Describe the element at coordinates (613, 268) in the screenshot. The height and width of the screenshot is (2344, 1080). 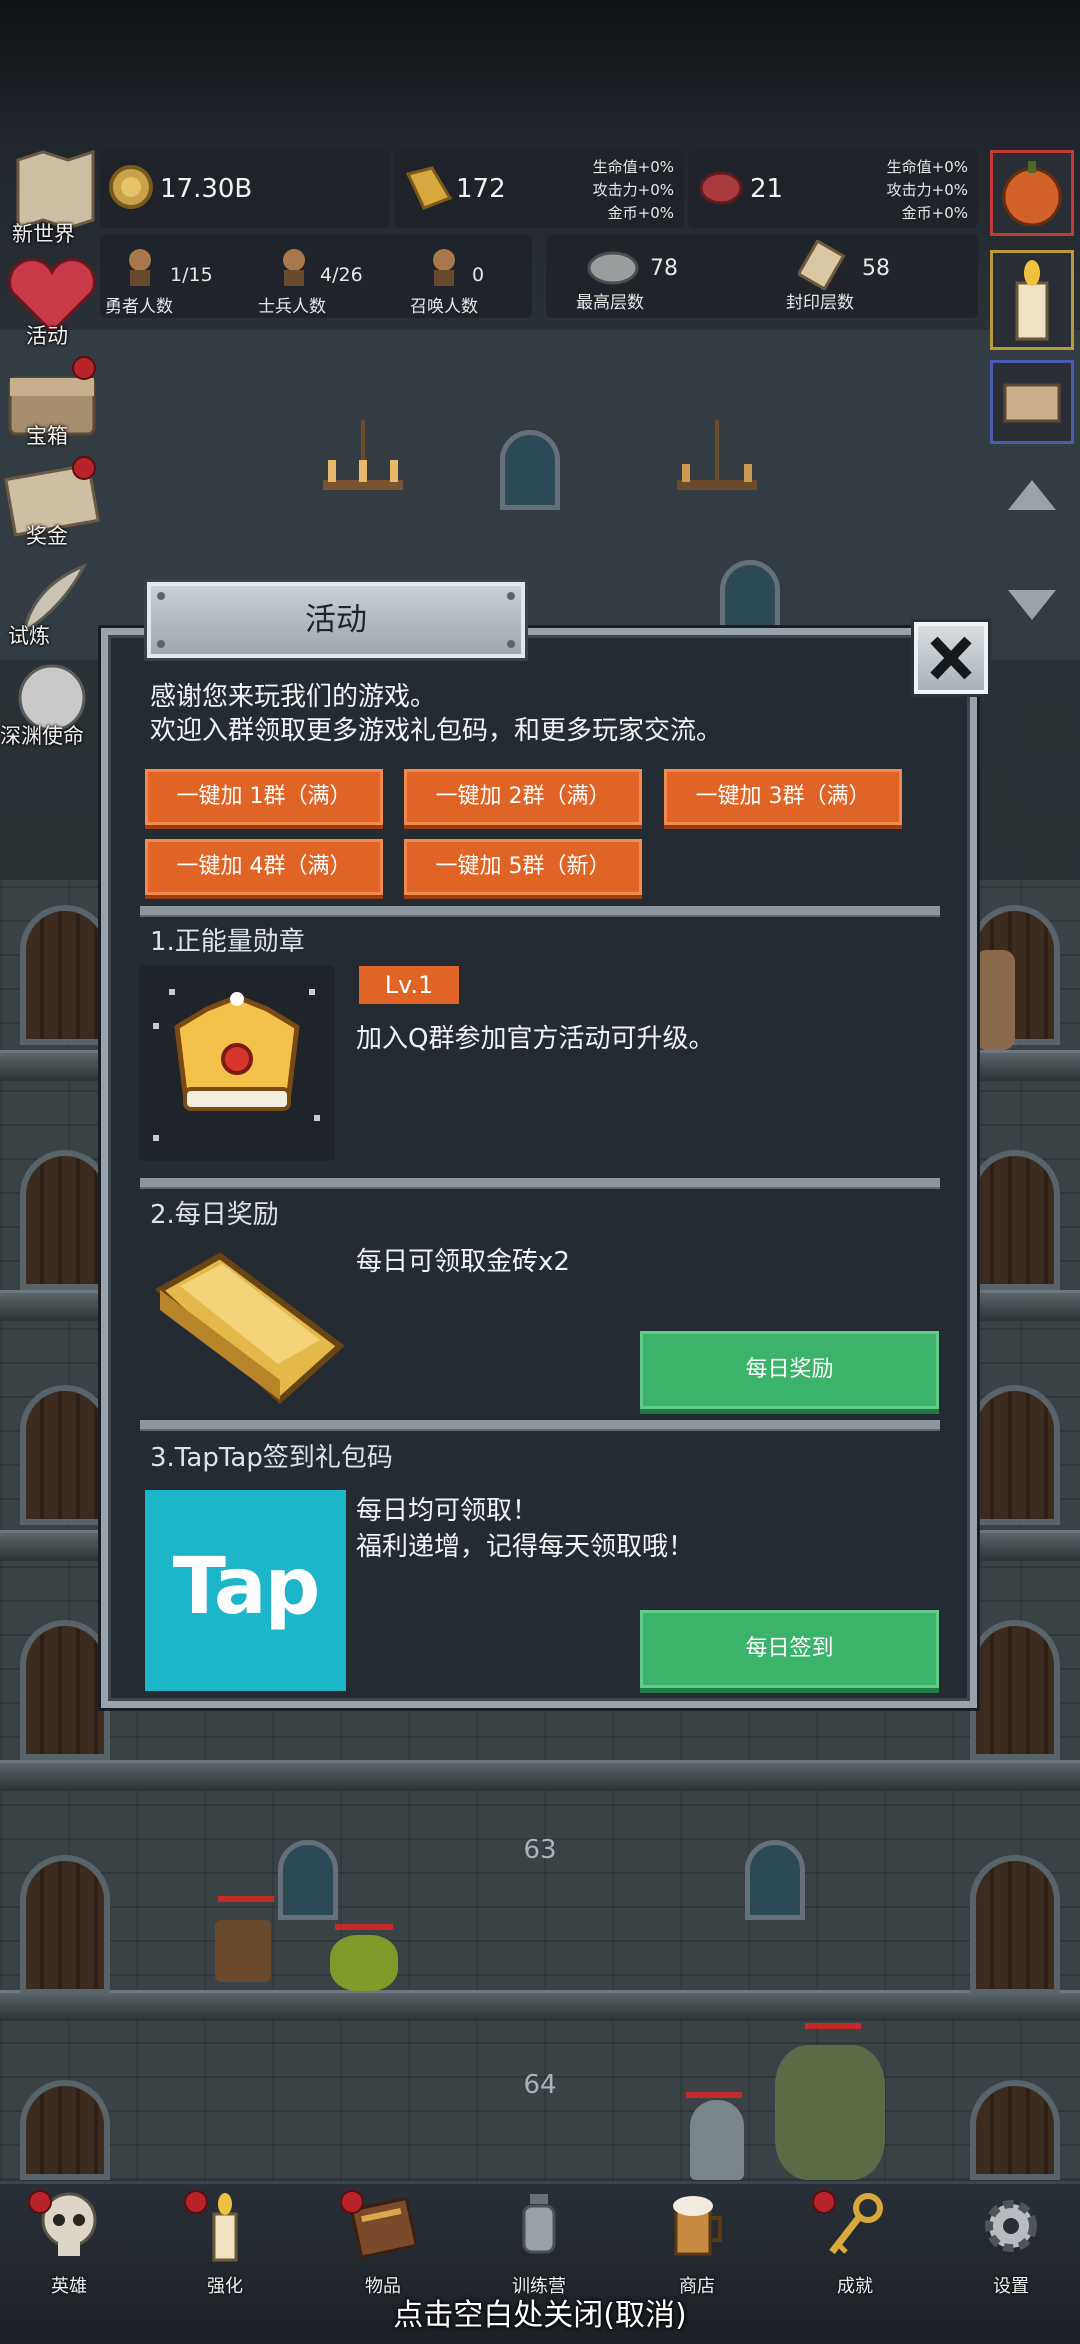
I see `rock-icon` at that location.